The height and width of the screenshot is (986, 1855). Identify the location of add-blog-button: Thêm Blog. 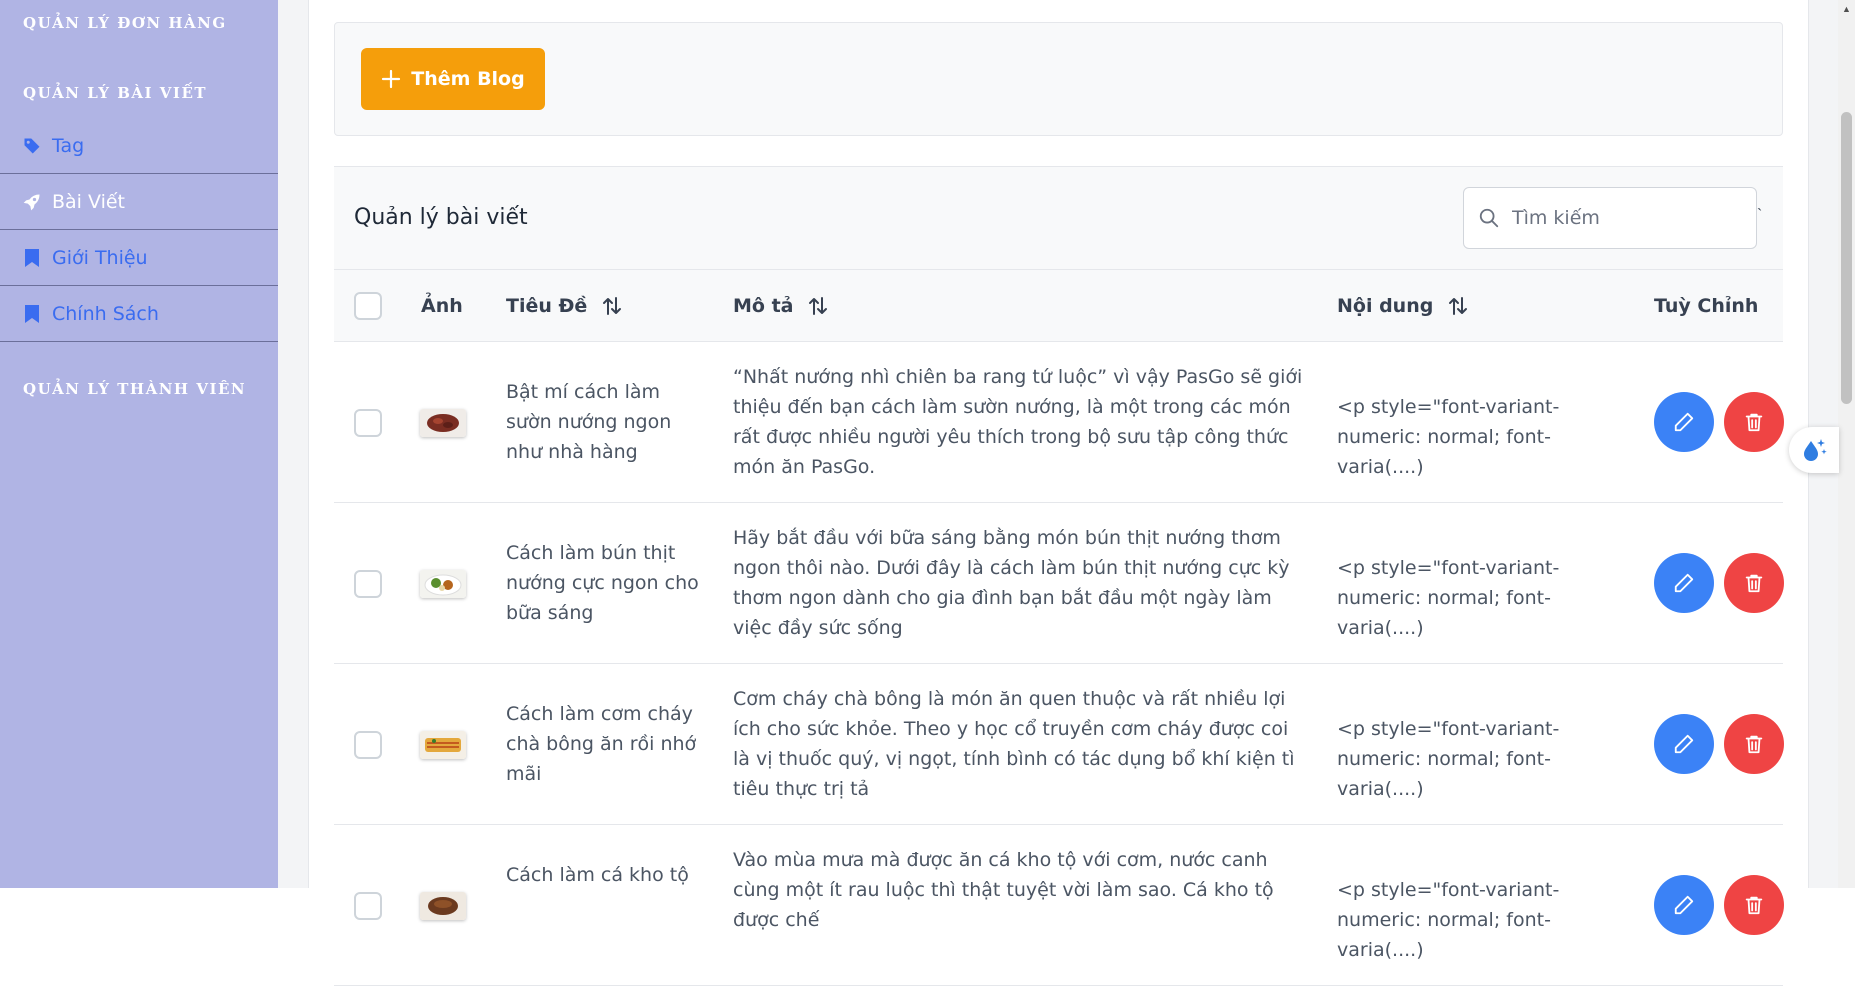
(453, 79).